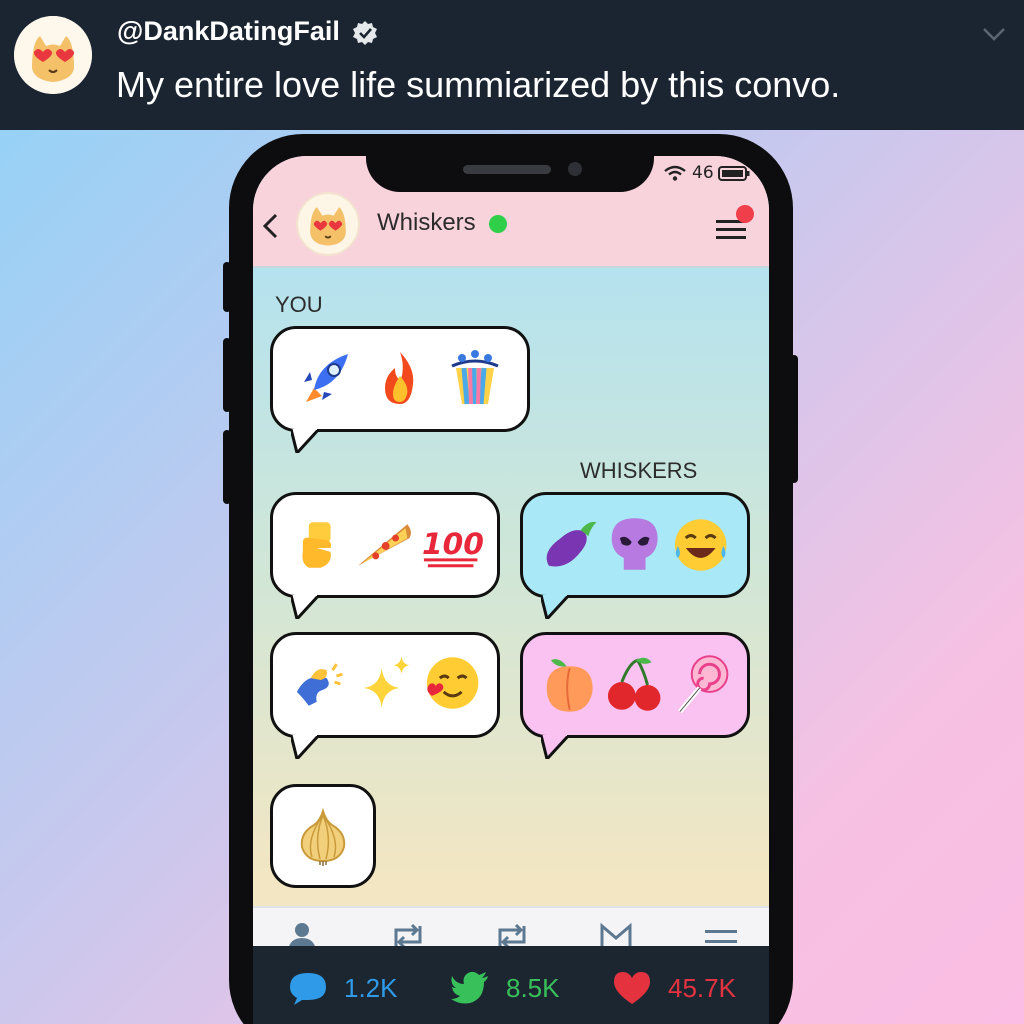 This screenshot has width=1024, height=1024. Describe the element at coordinates (794, 419) in the screenshot. I see `power-button` at that location.